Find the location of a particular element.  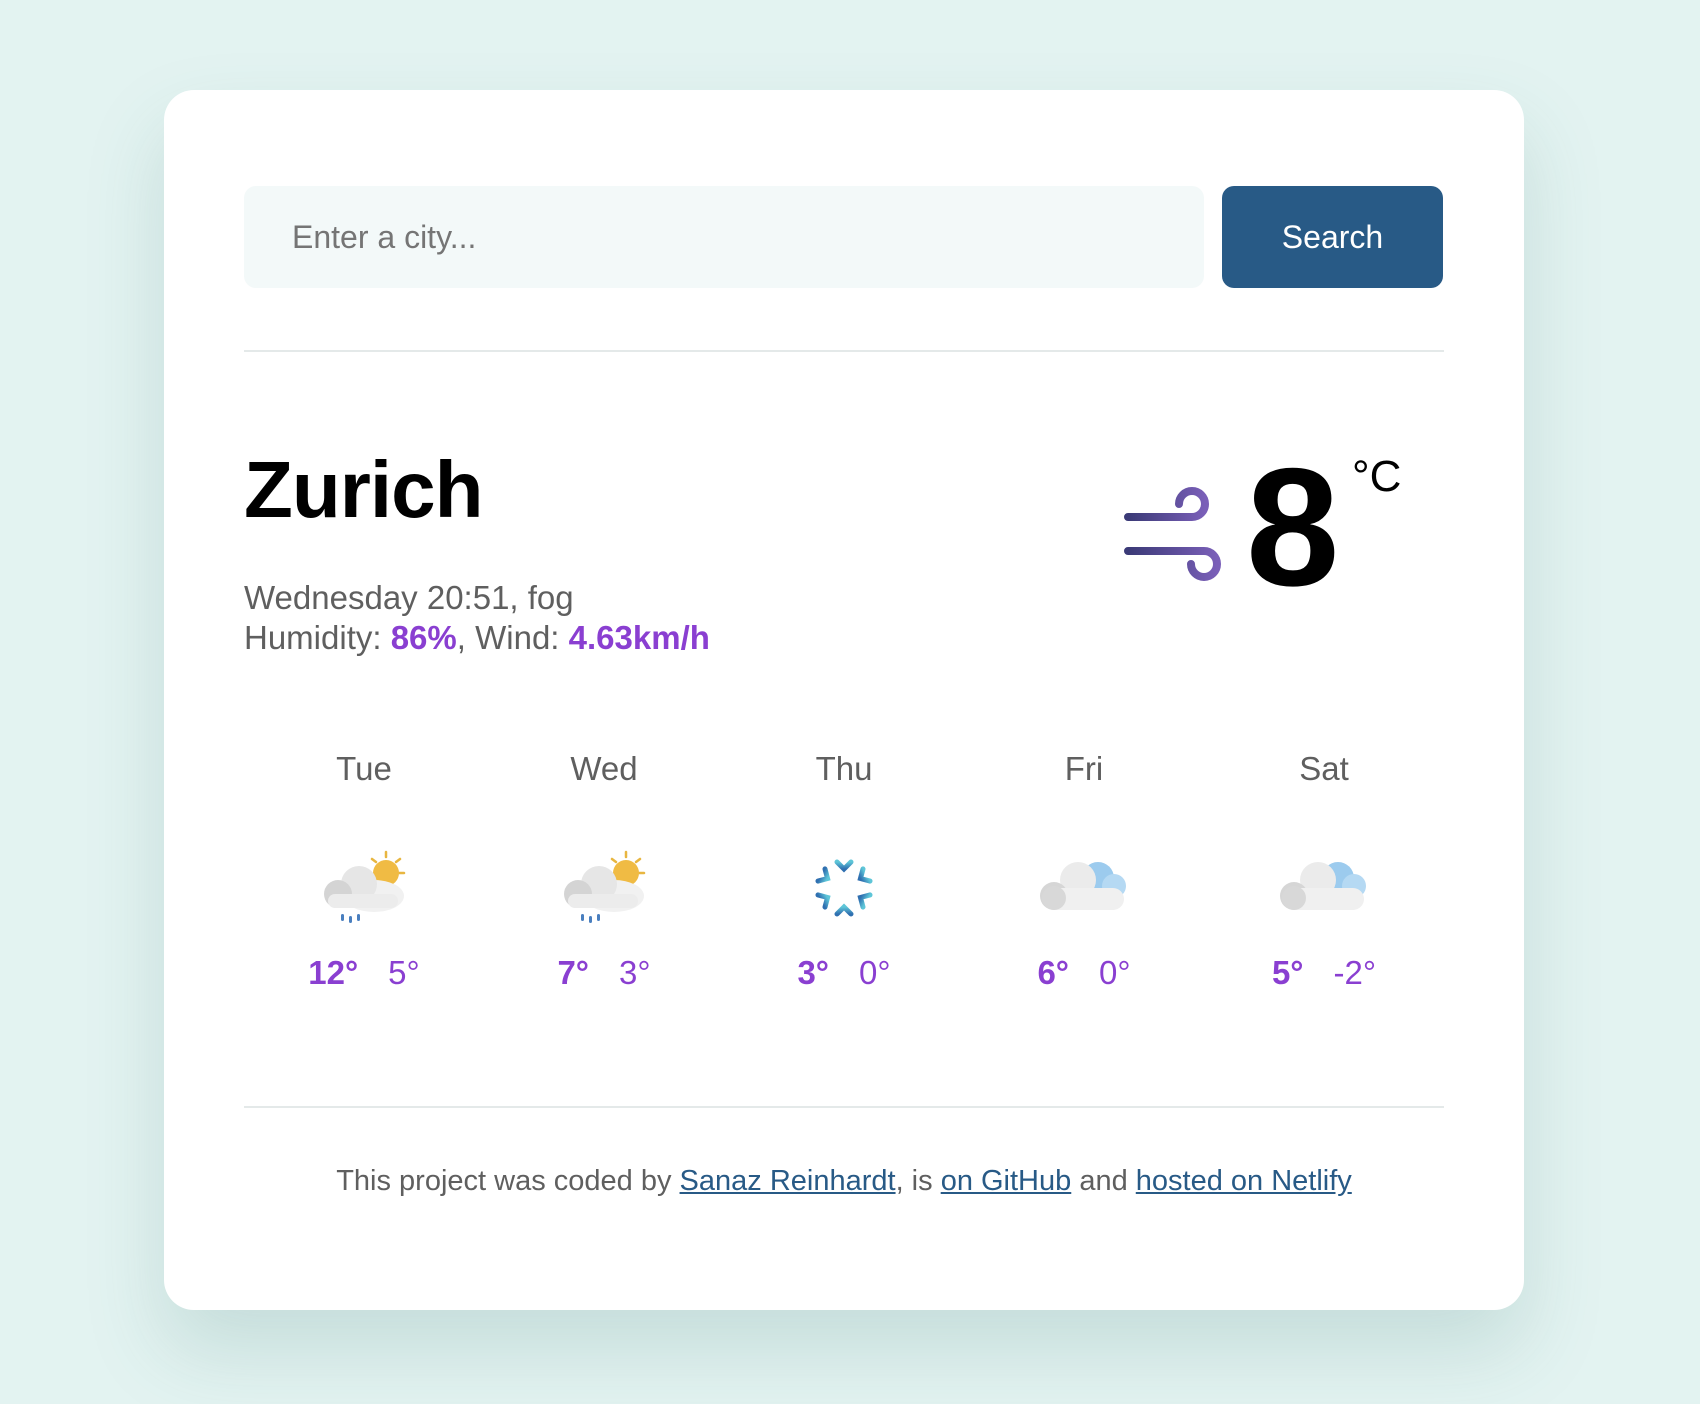

forecast-day-name: Thu is located at coordinates (844, 768).